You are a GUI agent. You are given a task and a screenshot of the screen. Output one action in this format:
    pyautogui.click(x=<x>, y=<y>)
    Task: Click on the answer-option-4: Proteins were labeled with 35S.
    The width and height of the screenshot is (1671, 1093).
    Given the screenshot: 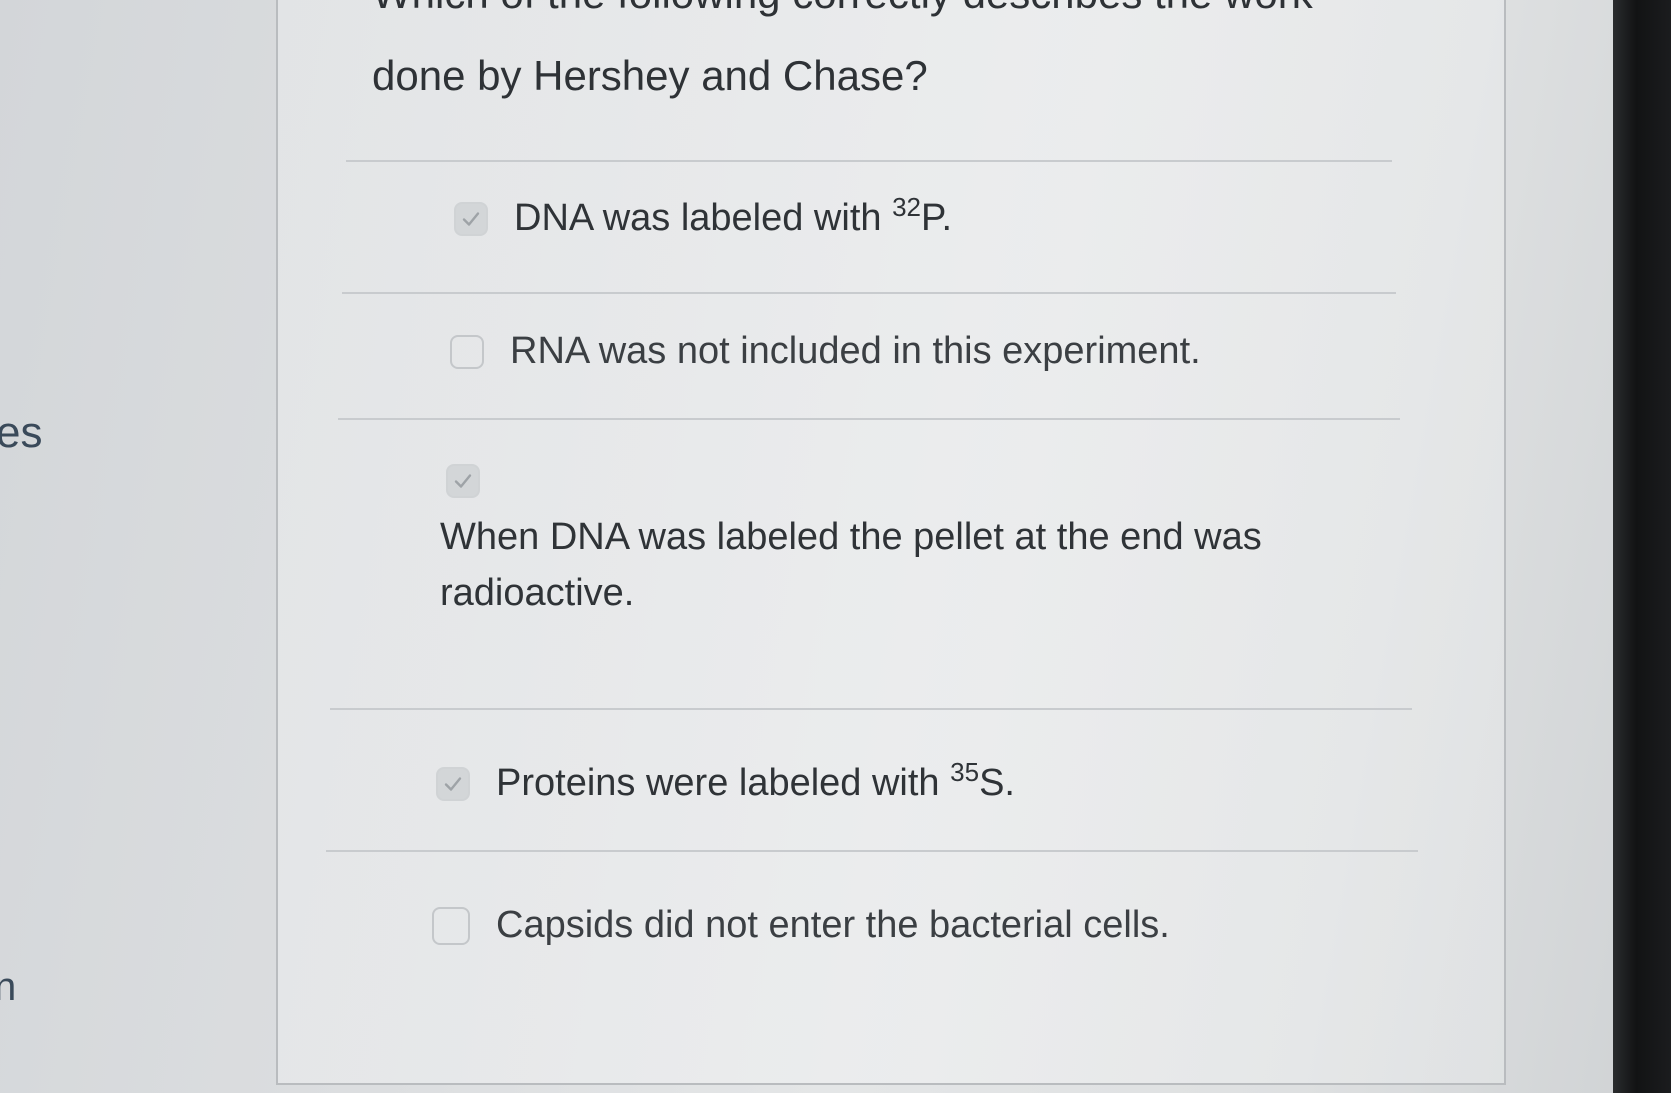 What is the action you would take?
    pyautogui.click(x=725, y=781)
    